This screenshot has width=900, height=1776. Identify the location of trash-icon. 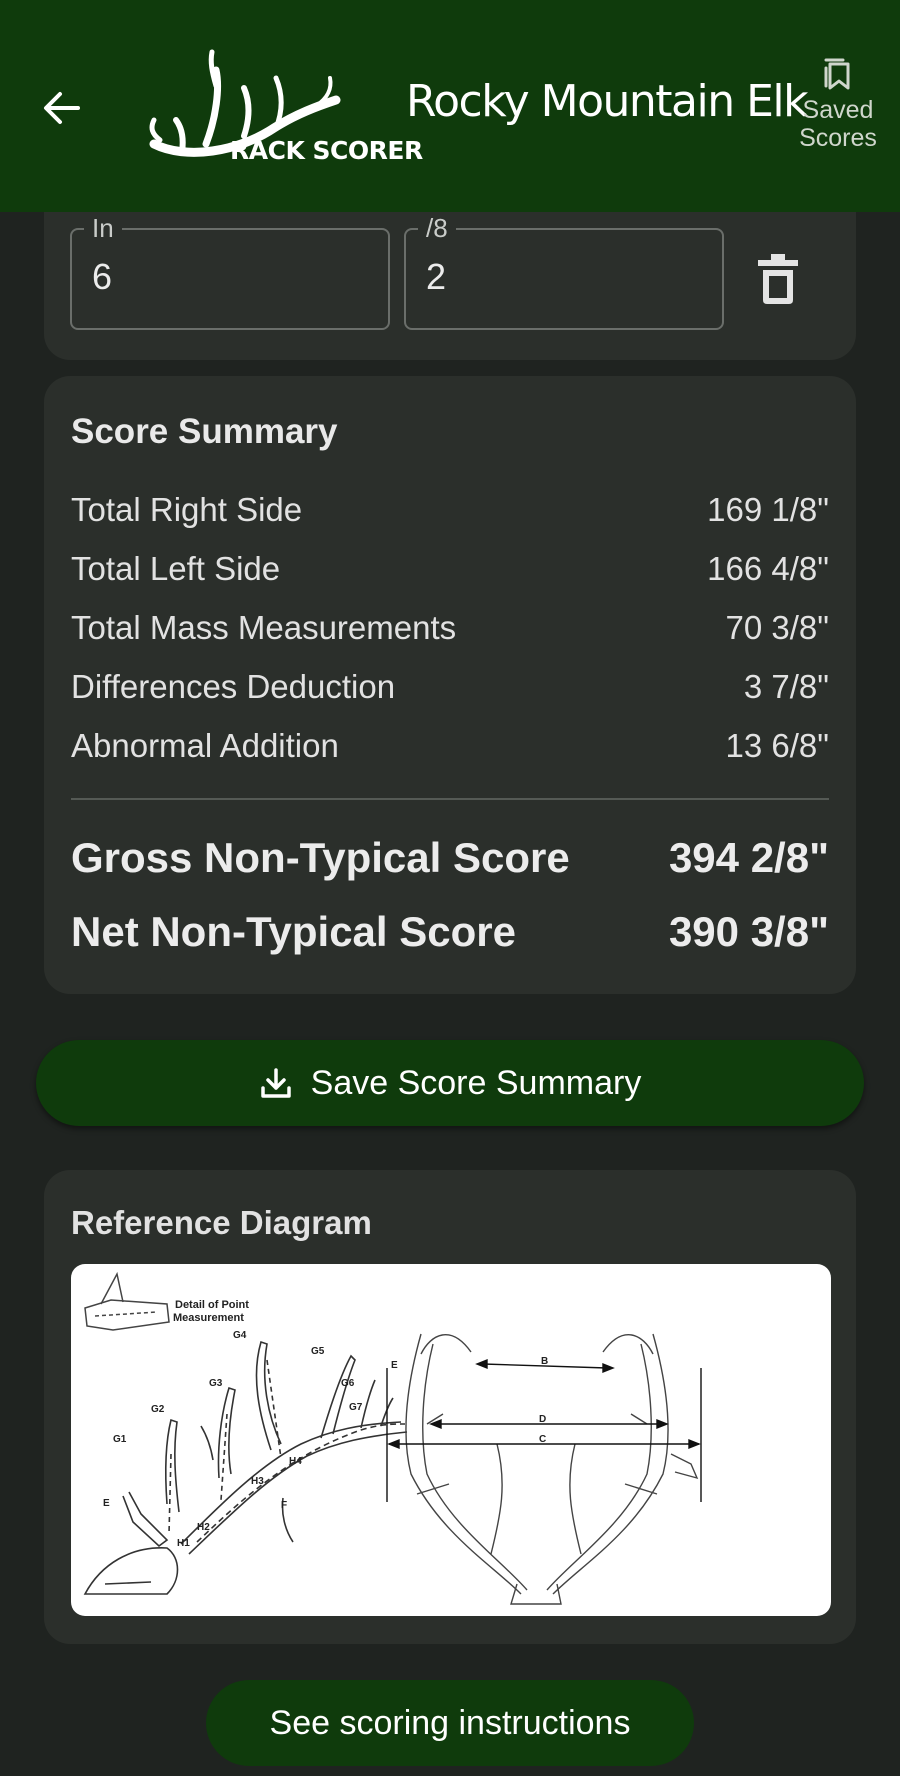
(778, 279).